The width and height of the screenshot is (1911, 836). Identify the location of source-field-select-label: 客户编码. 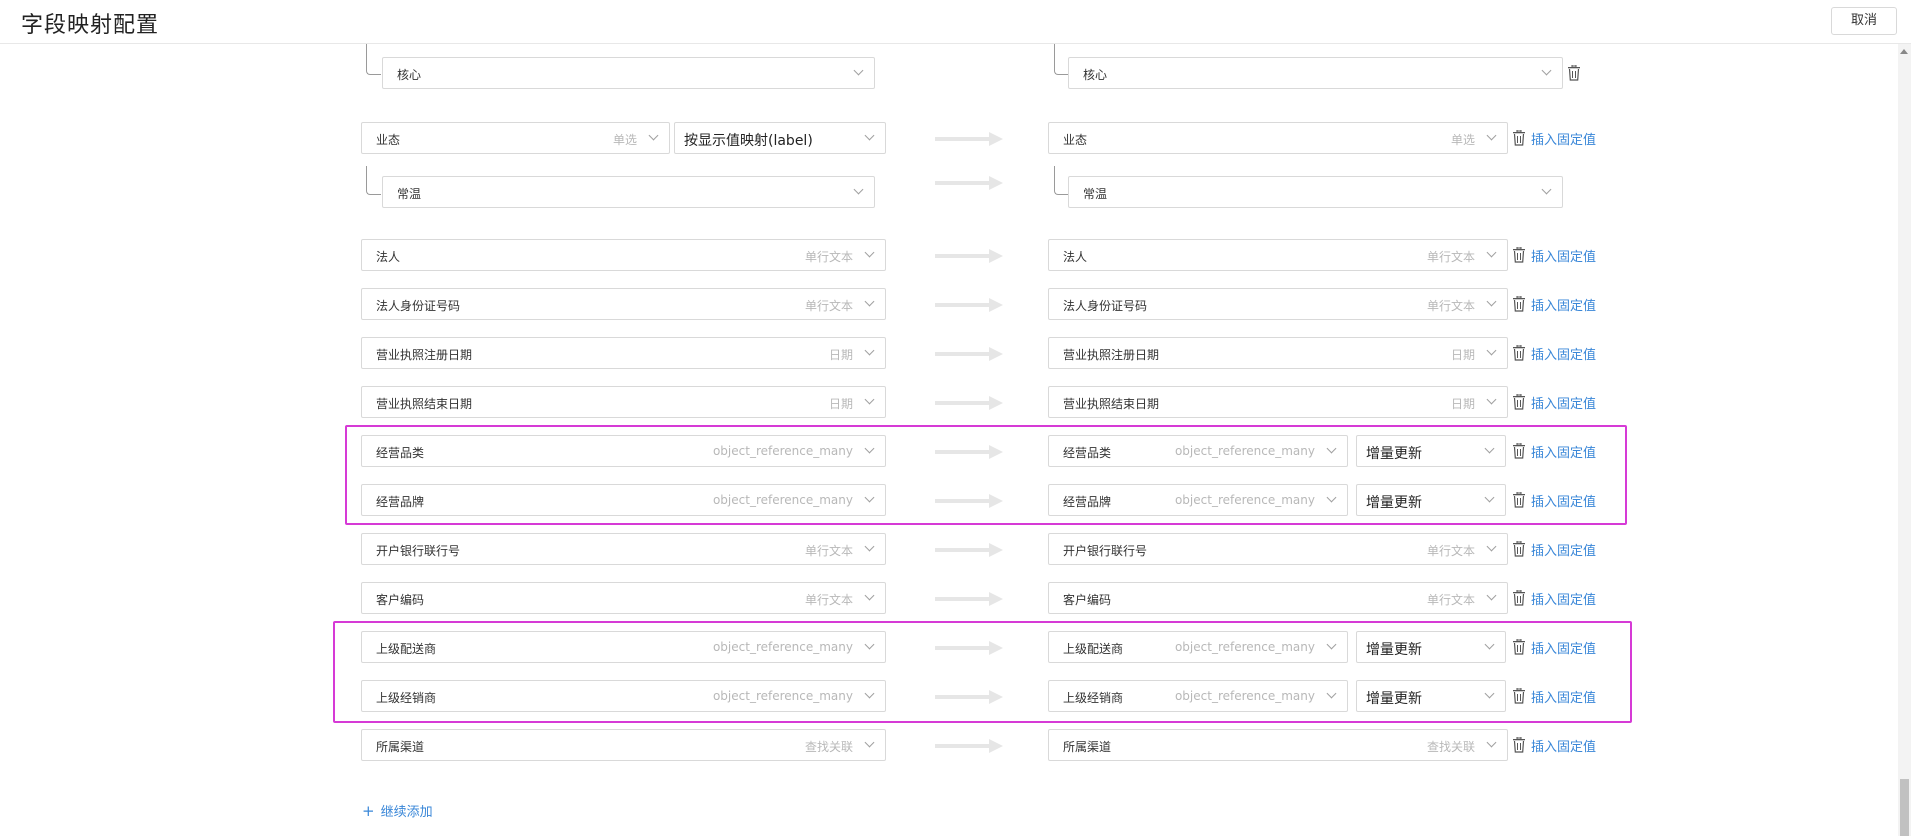
(400, 600).